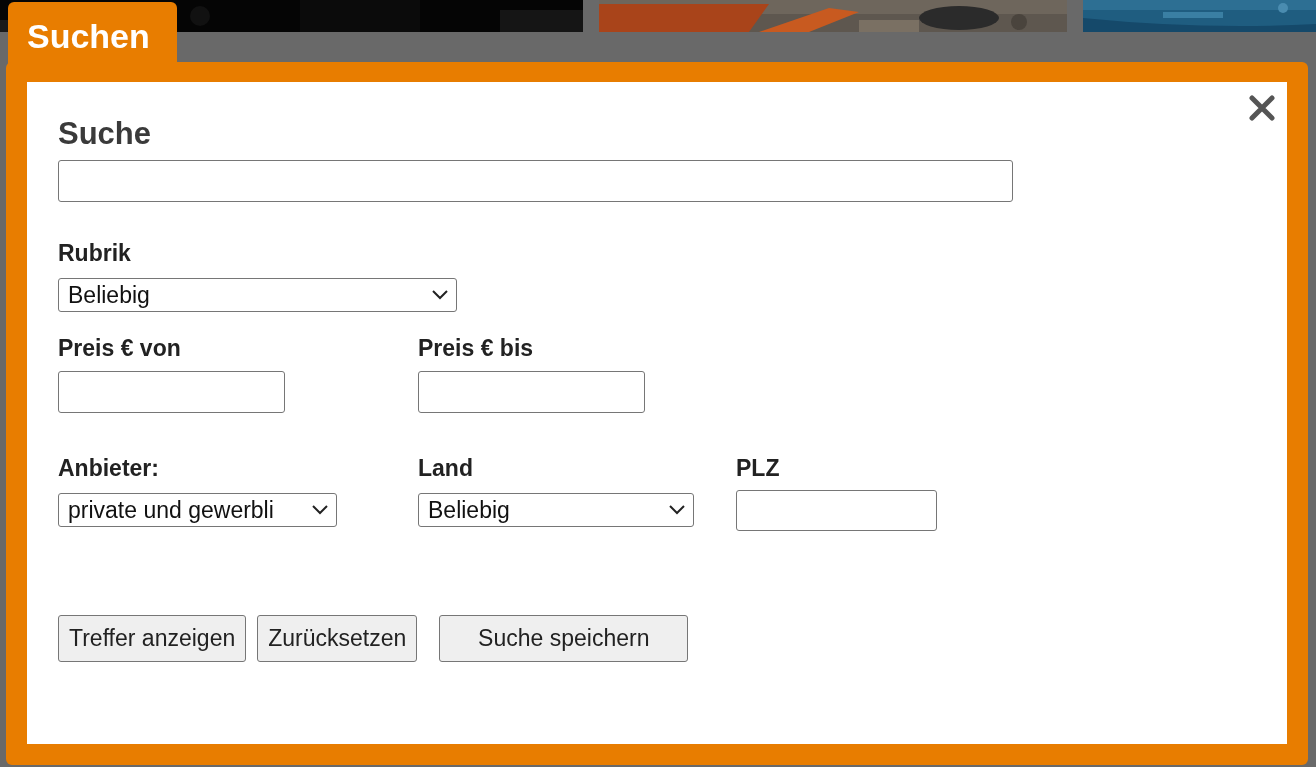 This screenshot has height=767, width=1316. What do you see at coordinates (197, 510) in the screenshot?
I see `dropdown: private und gewerbli` at bounding box center [197, 510].